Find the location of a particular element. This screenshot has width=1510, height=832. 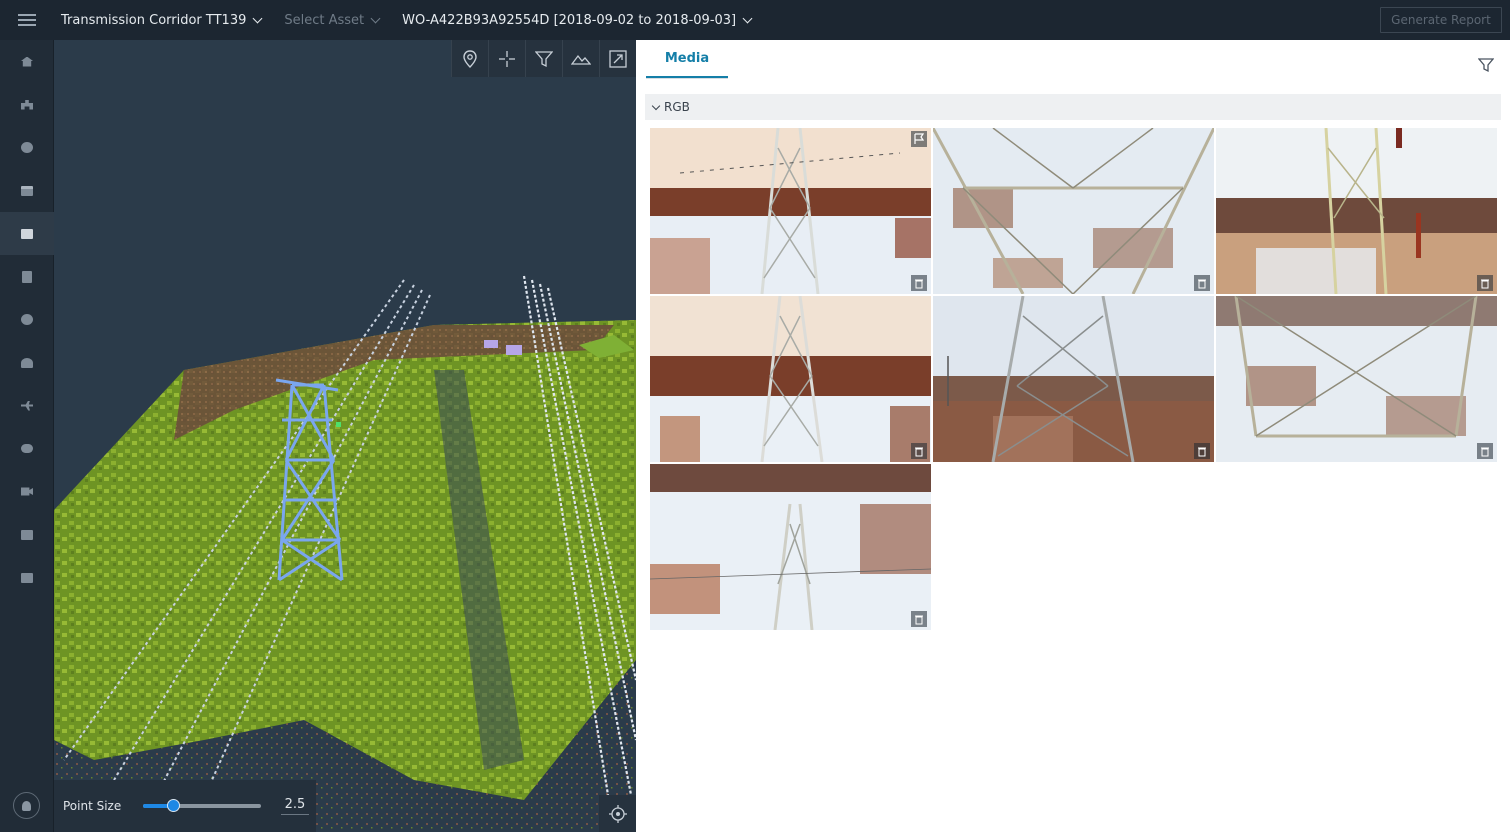

tab-underline is located at coordinates (687, 78).